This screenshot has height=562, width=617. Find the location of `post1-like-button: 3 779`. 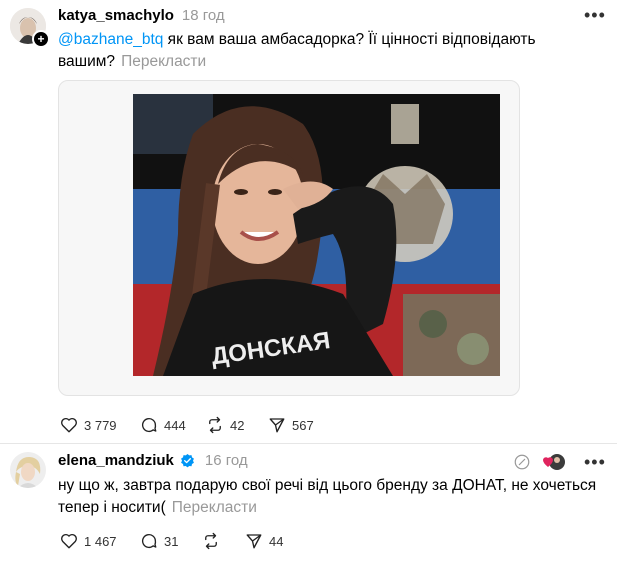

post1-like-button: 3 779 is located at coordinates (88, 425).